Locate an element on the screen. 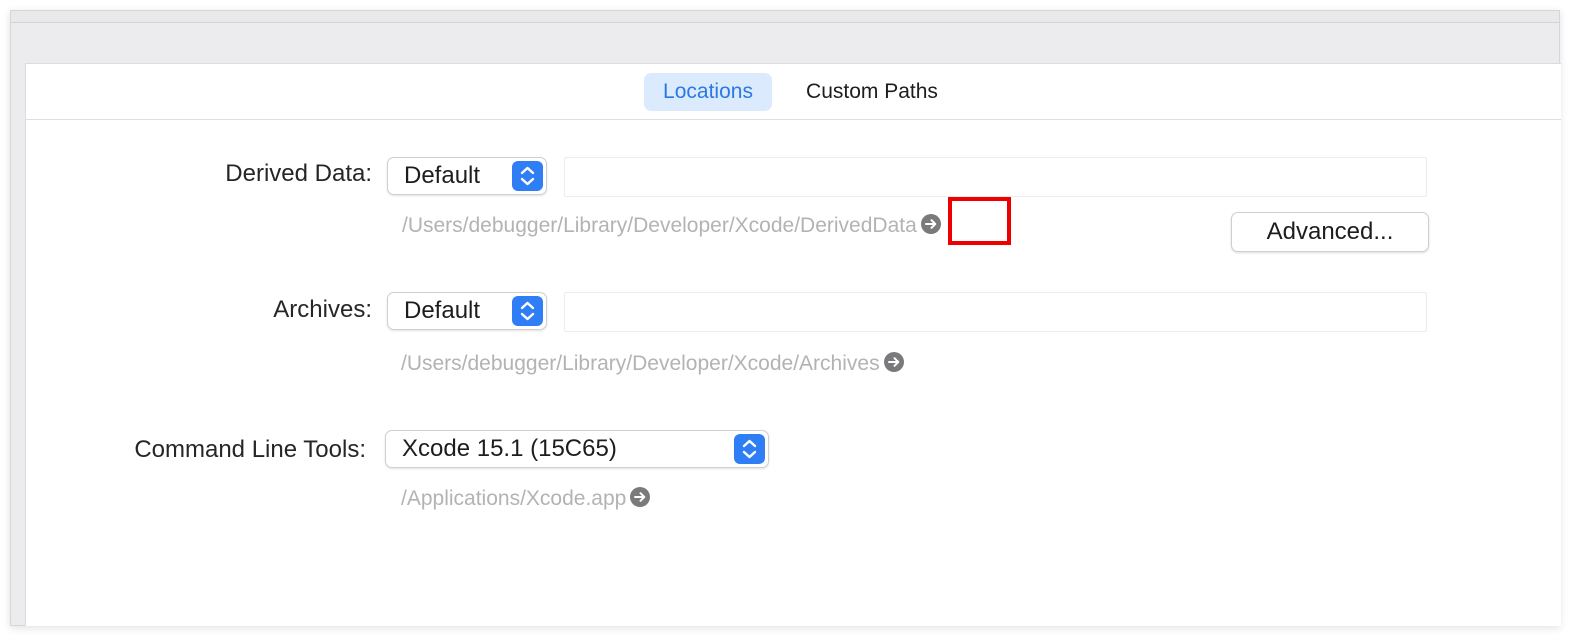 The height and width of the screenshot is (644, 1594). tab-custom-paths: Custom Paths is located at coordinates (872, 92).